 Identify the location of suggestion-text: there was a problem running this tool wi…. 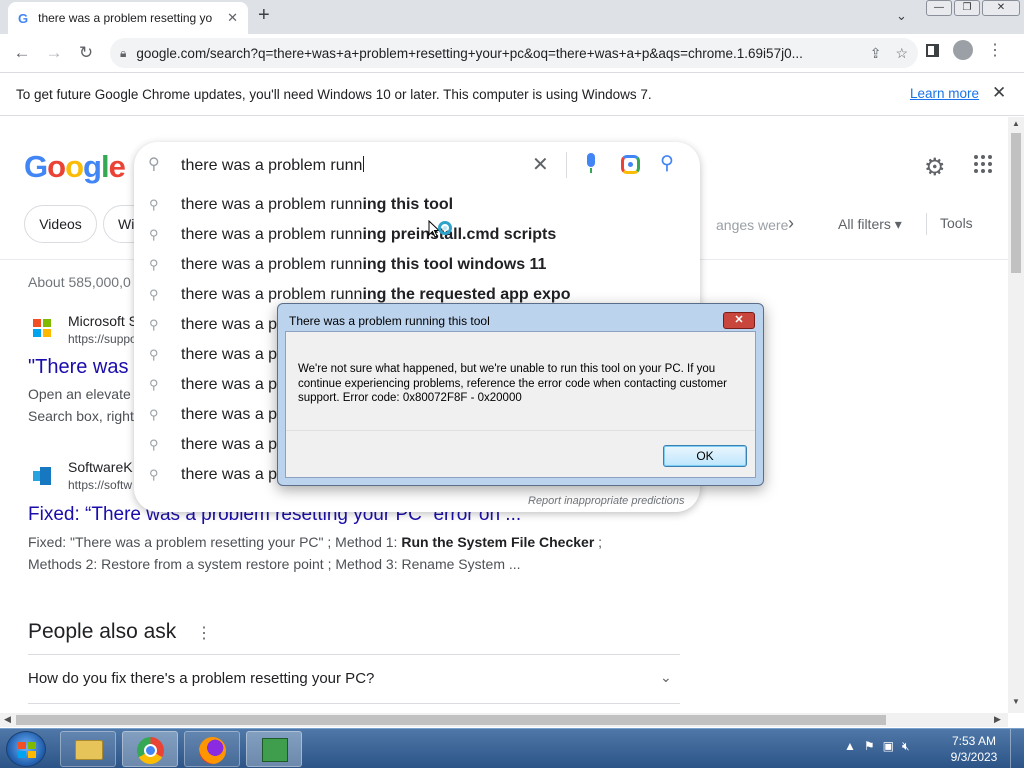
(363, 265).